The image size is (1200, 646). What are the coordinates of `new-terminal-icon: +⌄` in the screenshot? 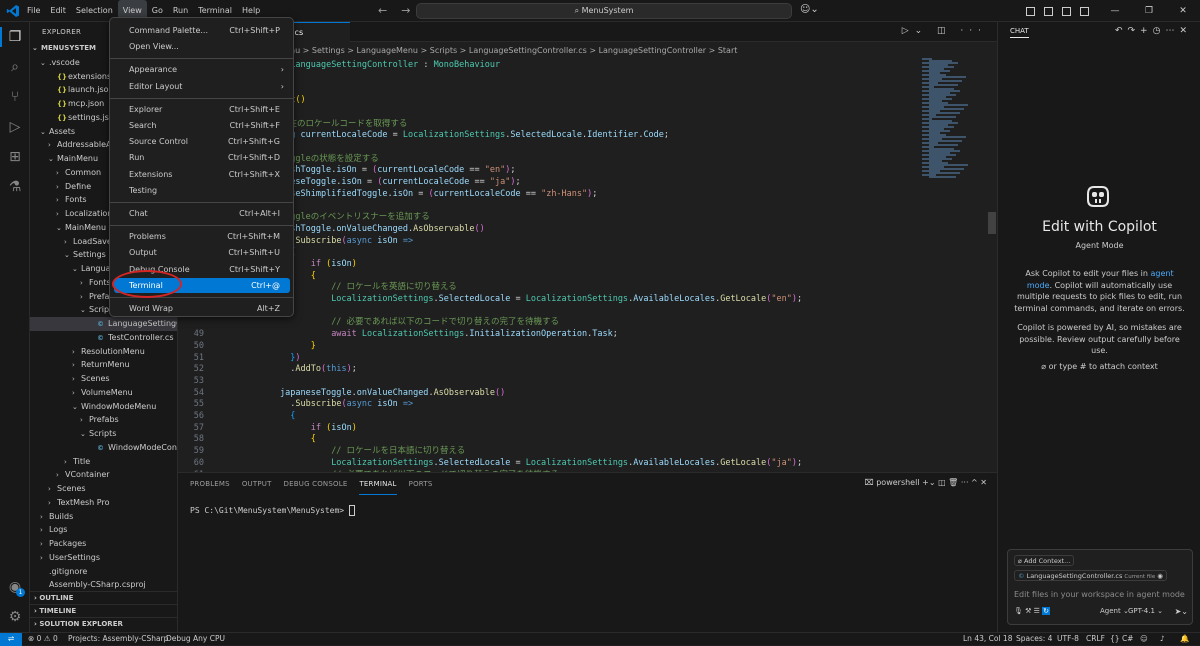 It's located at (930, 482).